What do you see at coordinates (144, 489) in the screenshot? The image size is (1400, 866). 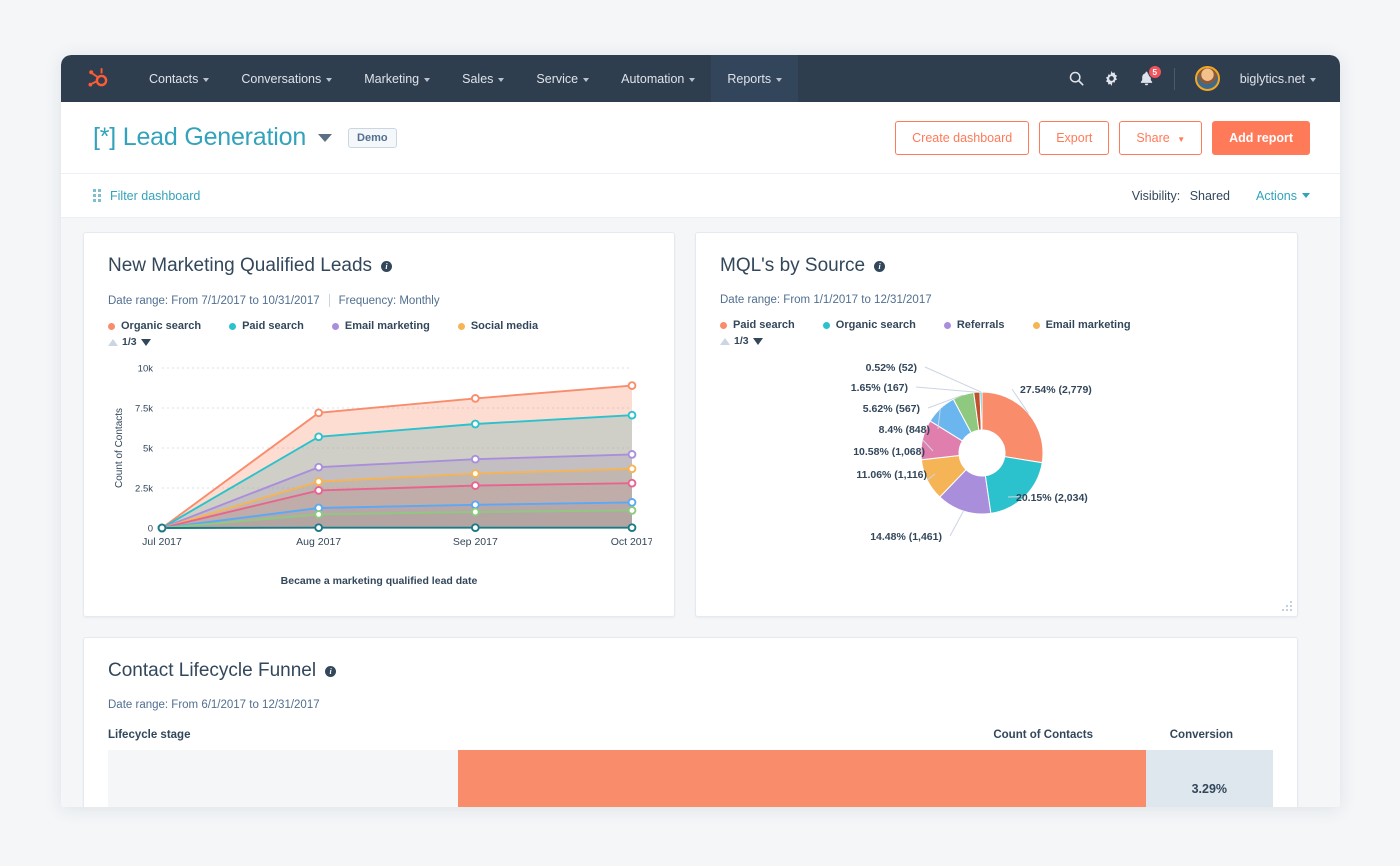 I see `svg-text: 2.5k` at bounding box center [144, 489].